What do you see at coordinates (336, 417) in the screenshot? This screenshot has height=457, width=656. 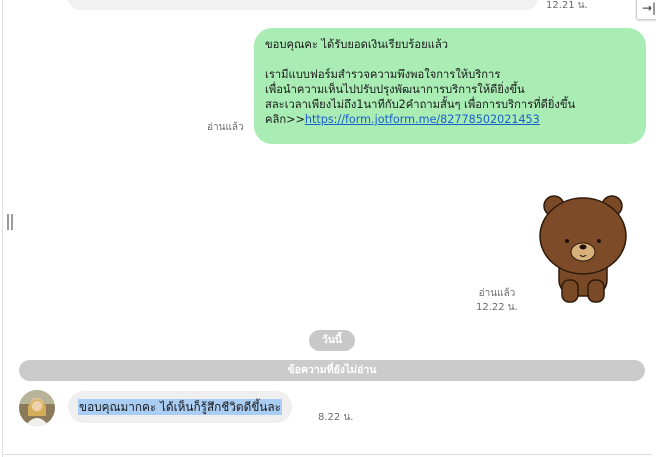 I see `message-time: 8.22 น.` at bounding box center [336, 417].